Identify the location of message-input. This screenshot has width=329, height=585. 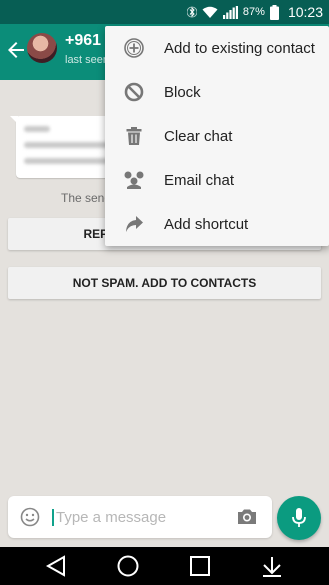
(141, 517).